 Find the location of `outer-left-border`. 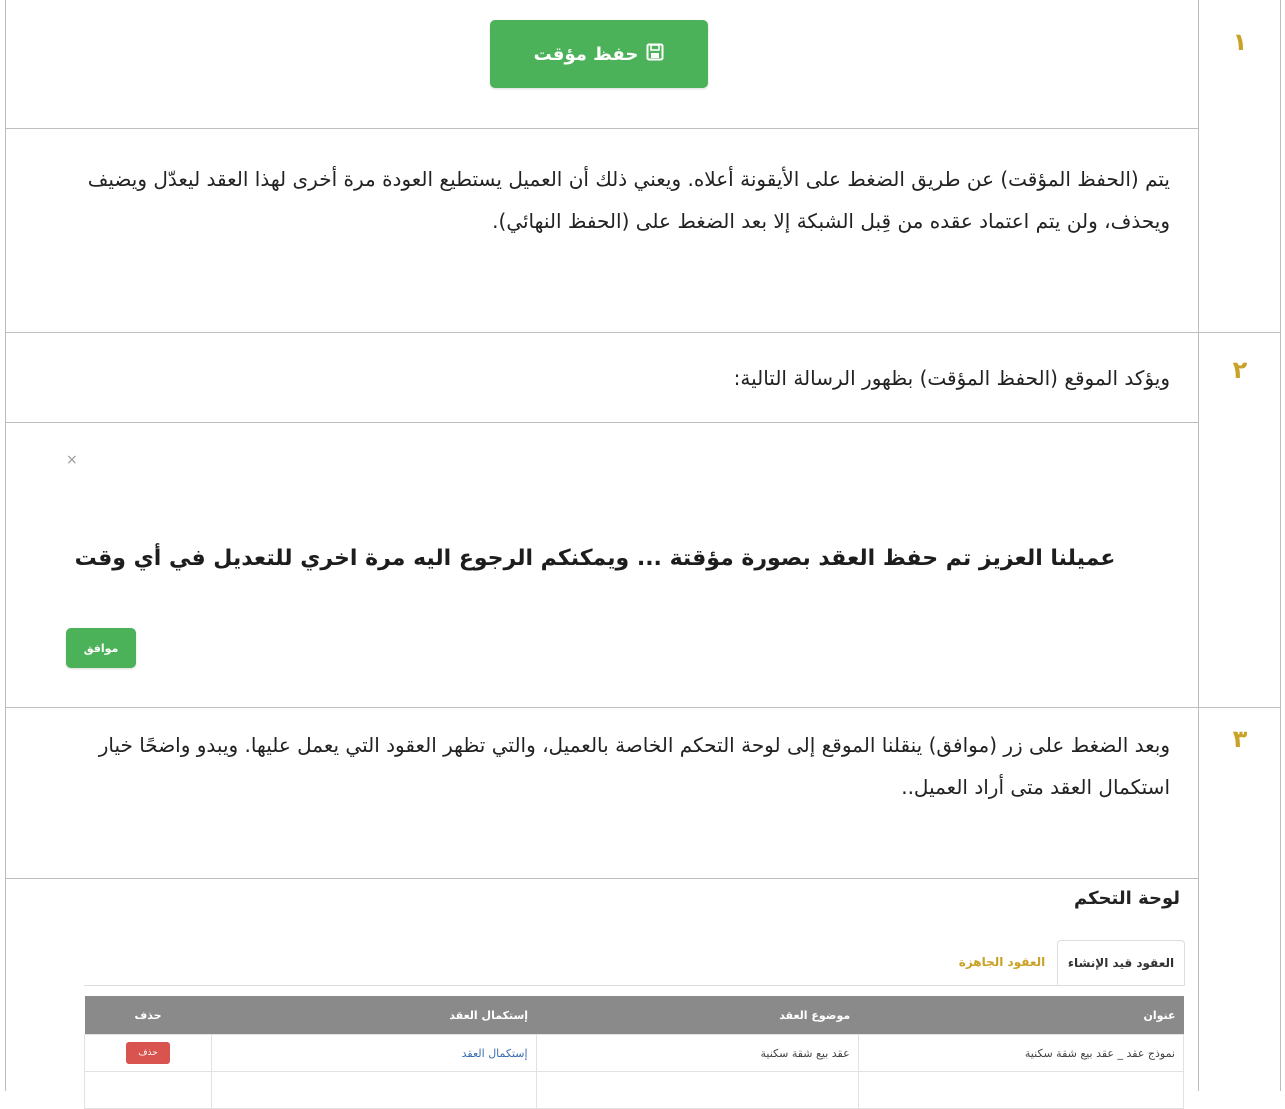

outer-left-border is located at coordinates (5, 545).